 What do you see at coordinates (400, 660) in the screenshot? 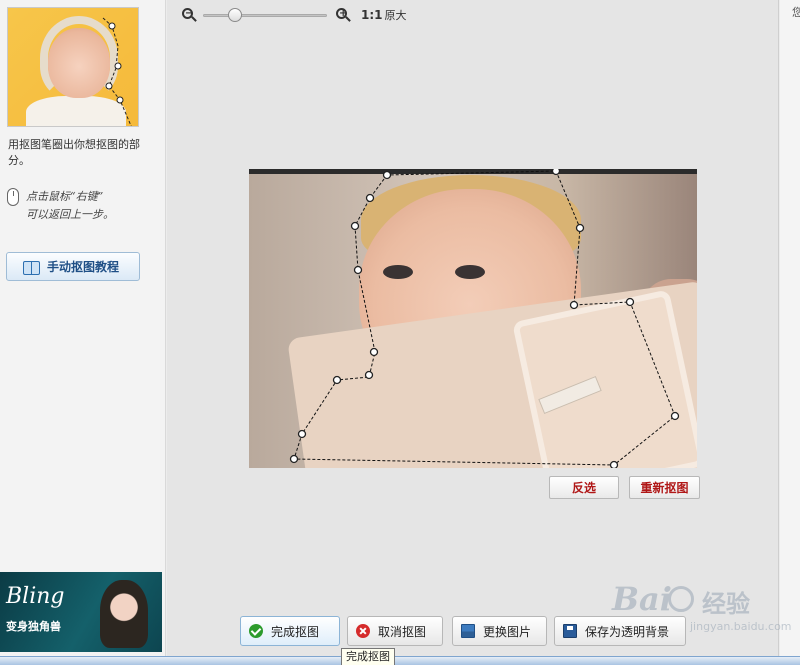
I see `taskbar-strip` at bounding box center [400, 660].